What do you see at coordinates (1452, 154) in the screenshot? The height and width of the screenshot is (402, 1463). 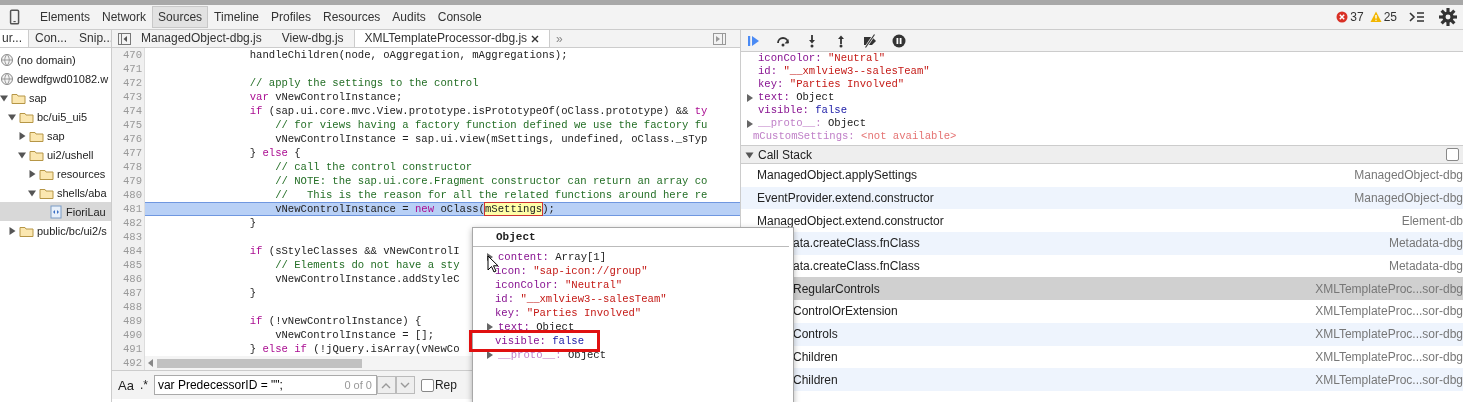 I see `async-checkbox` at bounding box center [1452, 154].